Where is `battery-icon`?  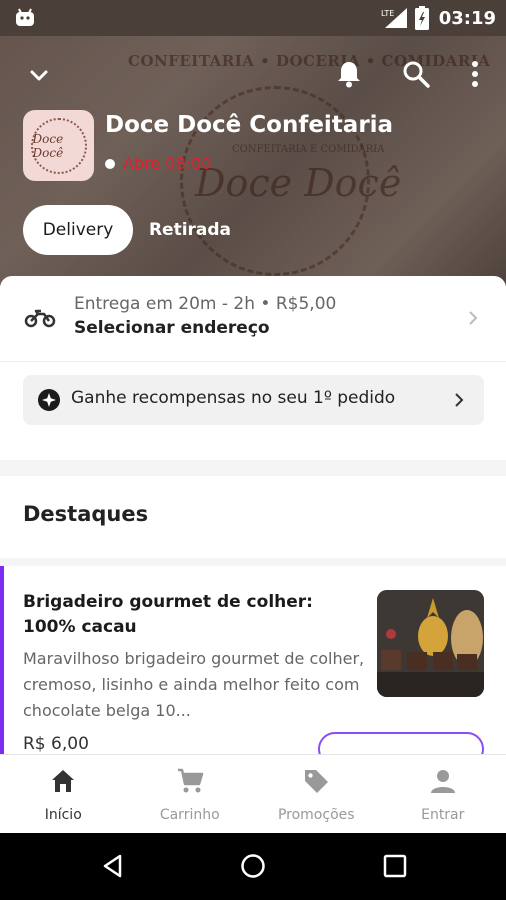 battery-icon is located at coordinates (421, 18).